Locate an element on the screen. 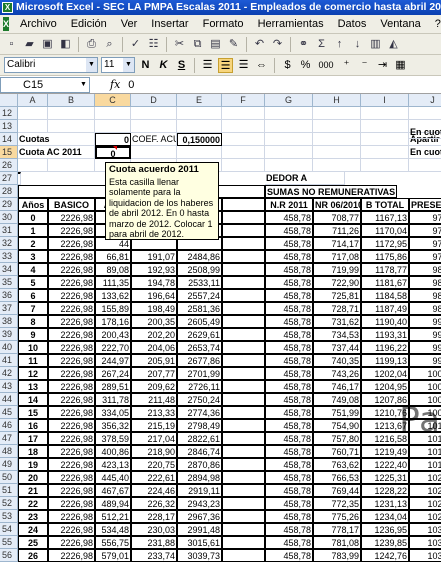 This screenshot has height=563, width=441. menu-herramientas: Herramientas is located at coordinates (291, 24).